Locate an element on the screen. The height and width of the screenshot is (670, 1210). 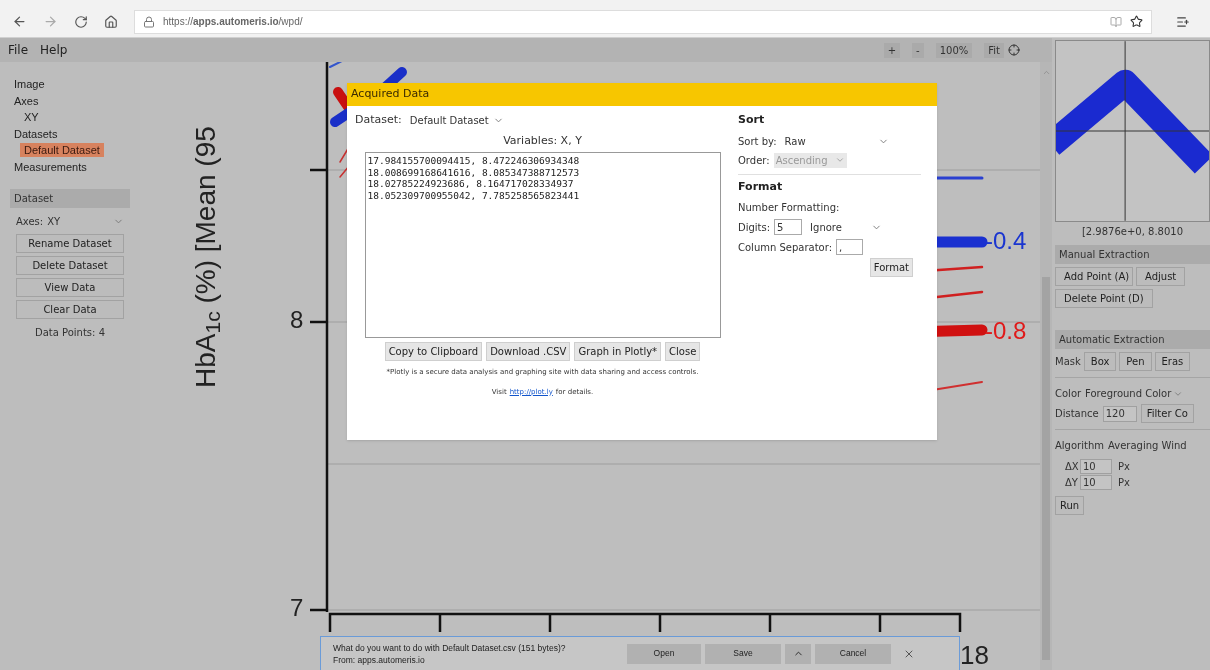
download-message: What do you want to do with Default Dataset.csv (151 bytes)? is located at coordinates (450, 647).